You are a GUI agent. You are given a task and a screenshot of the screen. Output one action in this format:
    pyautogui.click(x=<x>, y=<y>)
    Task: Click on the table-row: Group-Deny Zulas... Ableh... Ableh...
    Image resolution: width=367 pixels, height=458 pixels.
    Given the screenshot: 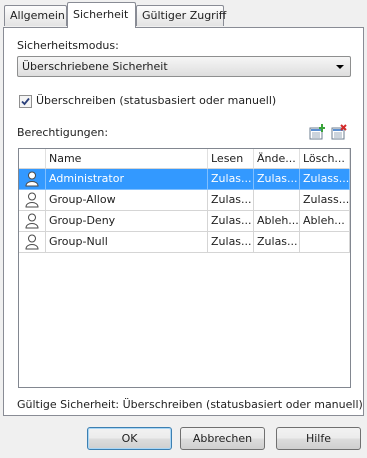 What is the action you would take?
    pyautogui.click(x=184, y=221)
    